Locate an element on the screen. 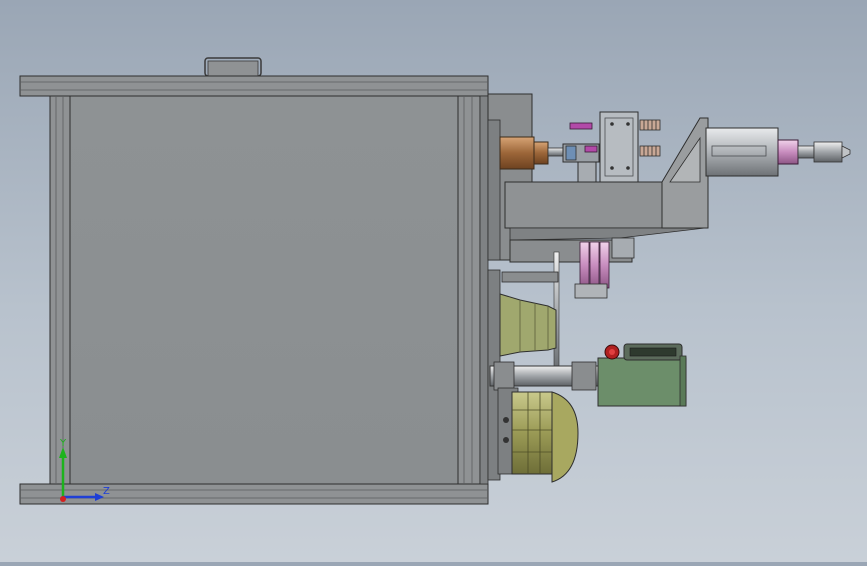  spring-lower is located at coordinates (650, 151).